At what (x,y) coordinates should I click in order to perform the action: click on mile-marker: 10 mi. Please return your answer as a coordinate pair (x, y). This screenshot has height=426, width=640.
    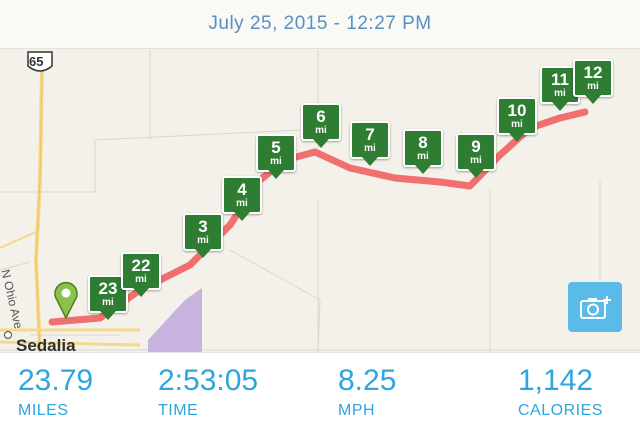
    Looking at the image, I should click on (517, 119).